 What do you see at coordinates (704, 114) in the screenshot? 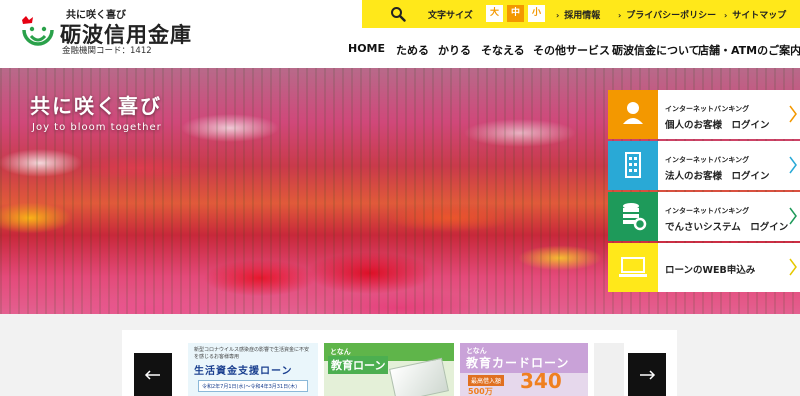
I see `personal-login-button: インターネットバンキング 個人のお客様 ログイン` at bounding box center [704, 114].